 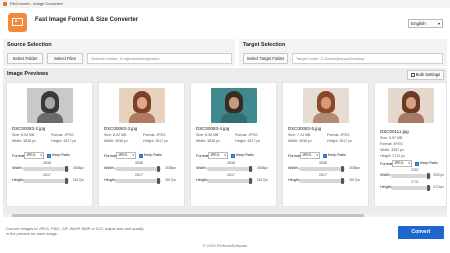 I want to click on file-size: Size: 7.14 MB, so click(x=299, y=135).